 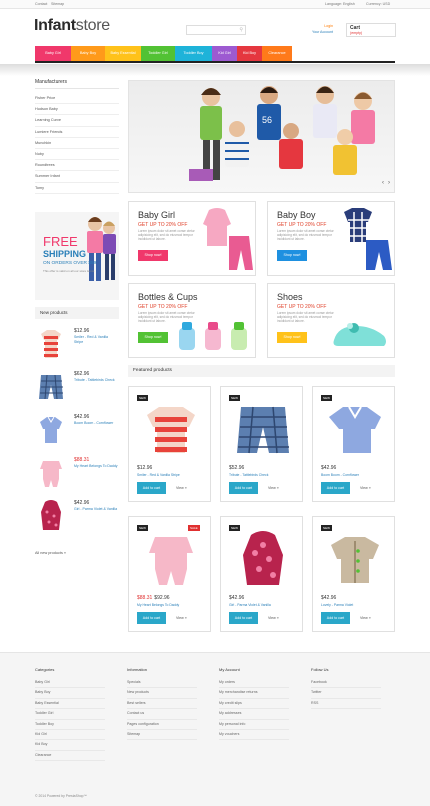 What do you see at coordinates (77, 143) in the screenshot?
I see `manufacturer-item: Munchkin` at bounding box center [77, 143].